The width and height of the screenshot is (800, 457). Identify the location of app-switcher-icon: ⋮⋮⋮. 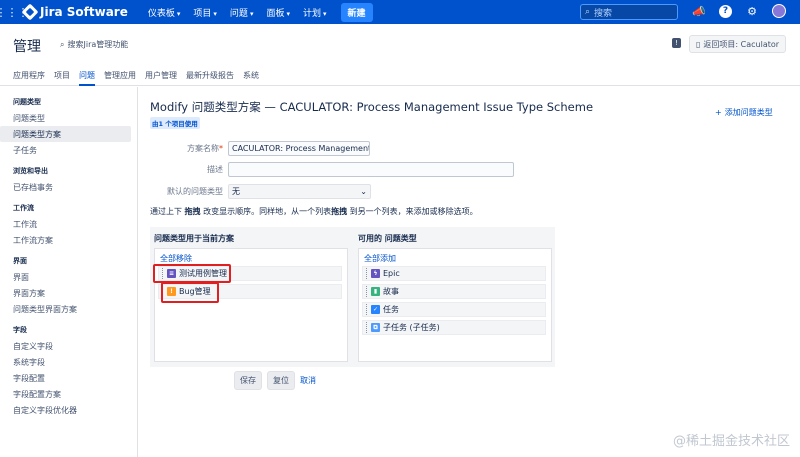
(14, 12).